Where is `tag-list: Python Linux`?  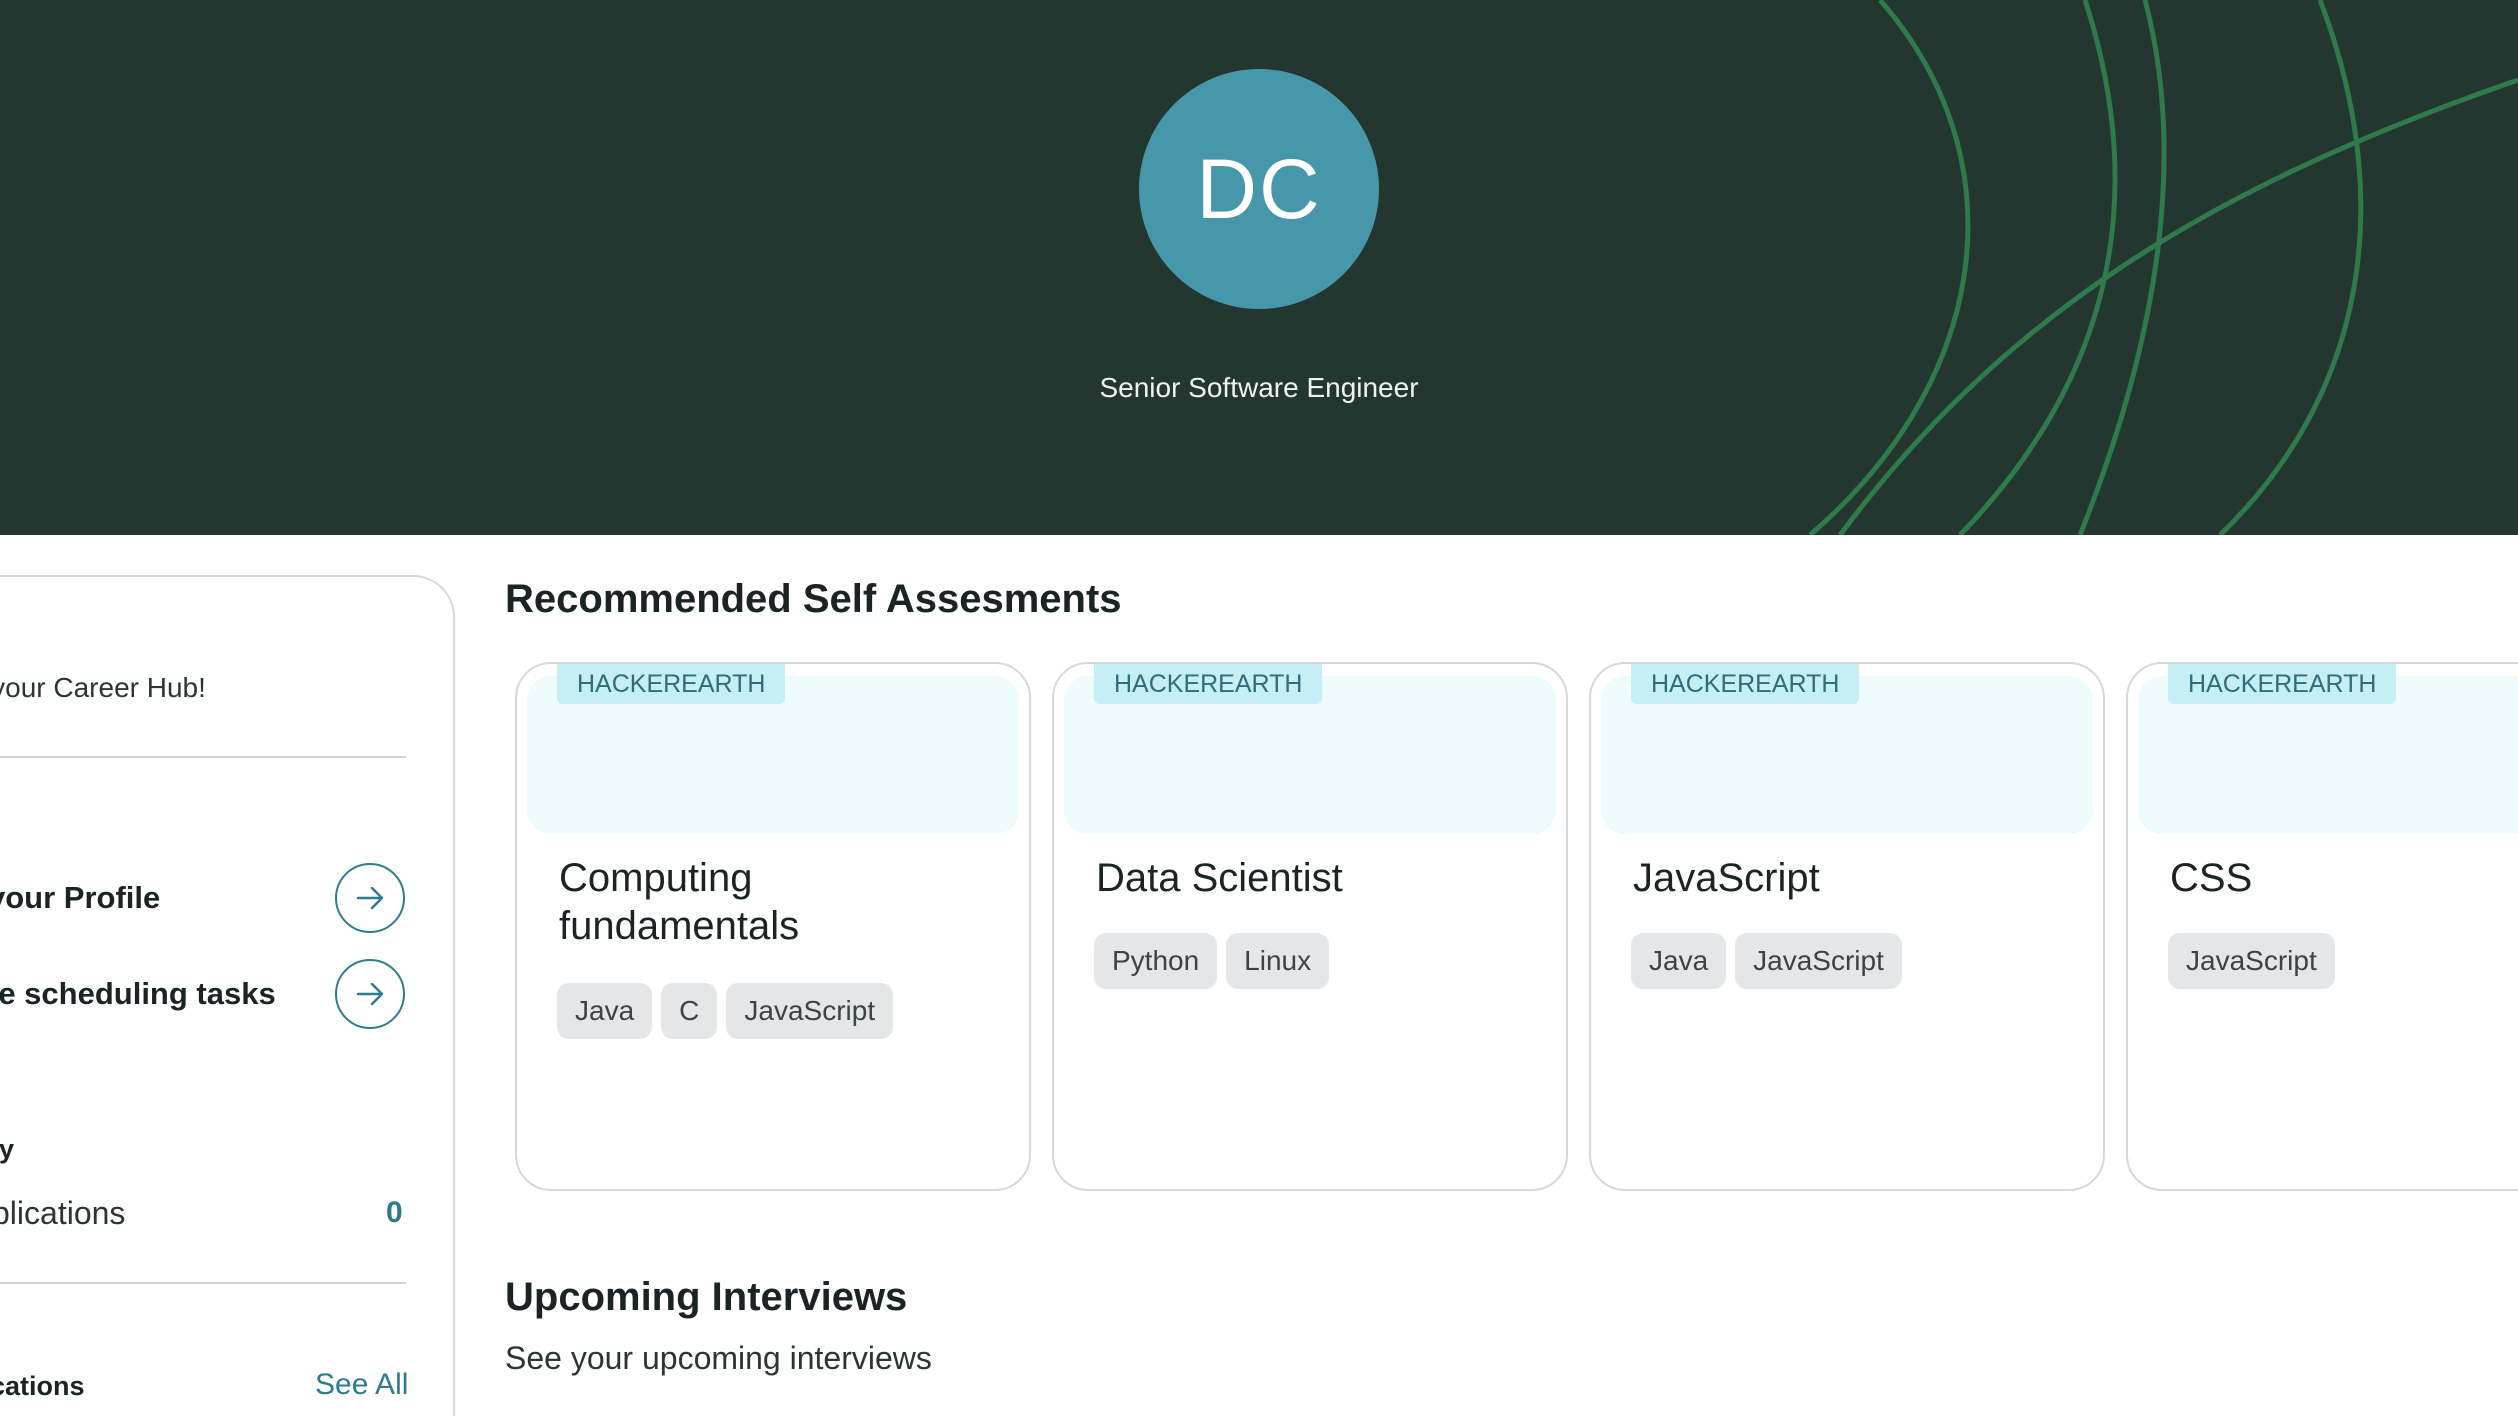 tag-list: Python Linux is located at coordinates (1212, 961).